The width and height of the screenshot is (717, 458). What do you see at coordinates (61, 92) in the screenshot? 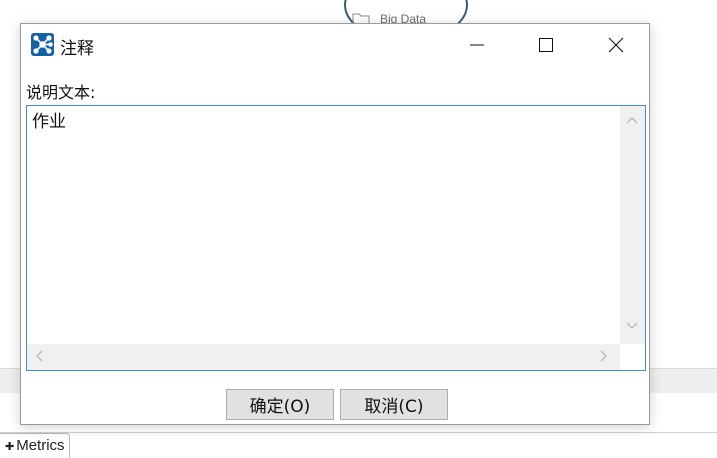
I see `description-label: 说明文本:` at bounding box center [61, 92].